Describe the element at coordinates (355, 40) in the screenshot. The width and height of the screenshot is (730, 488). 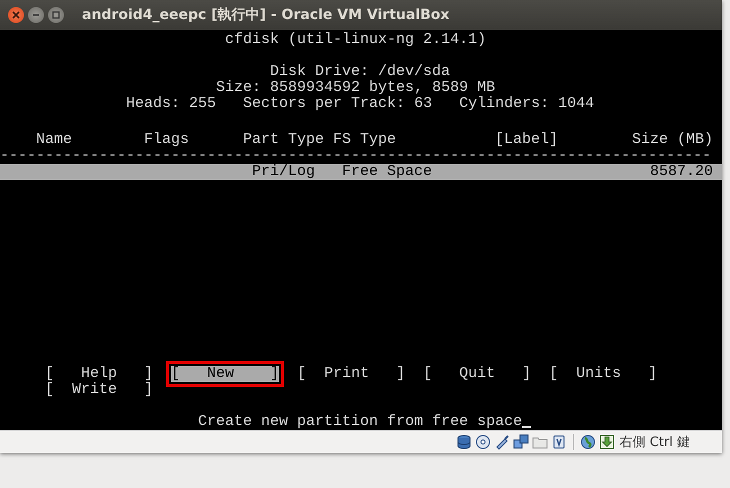
I see `program-title: cfdisk (util-linux-ng 2.14.1)` at that location.